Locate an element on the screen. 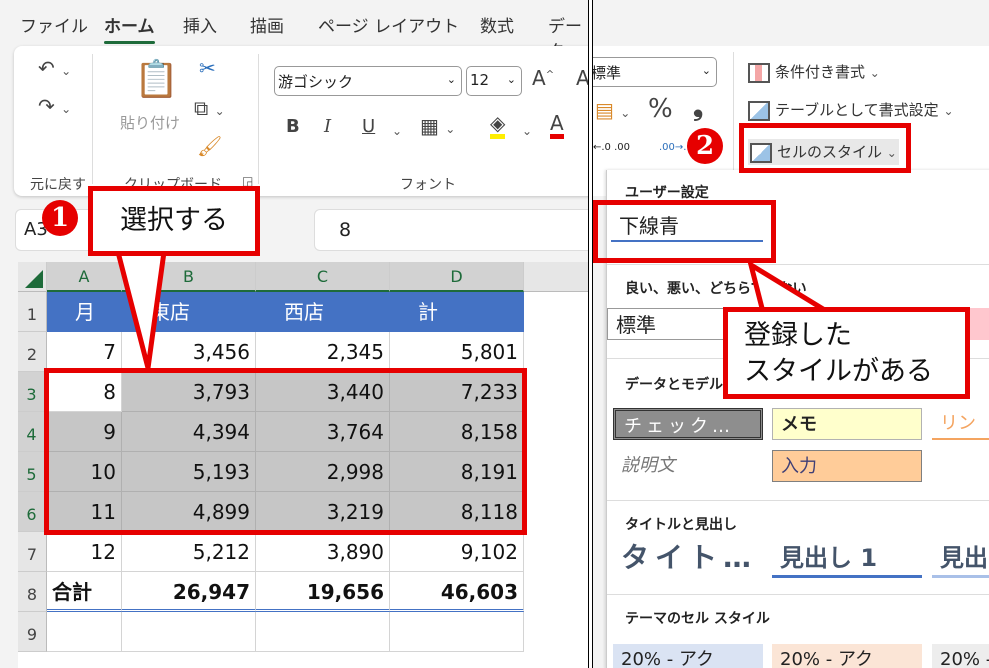 The image size is (989, 668). step1-badge: 1 is located at coordinates (60, 218).